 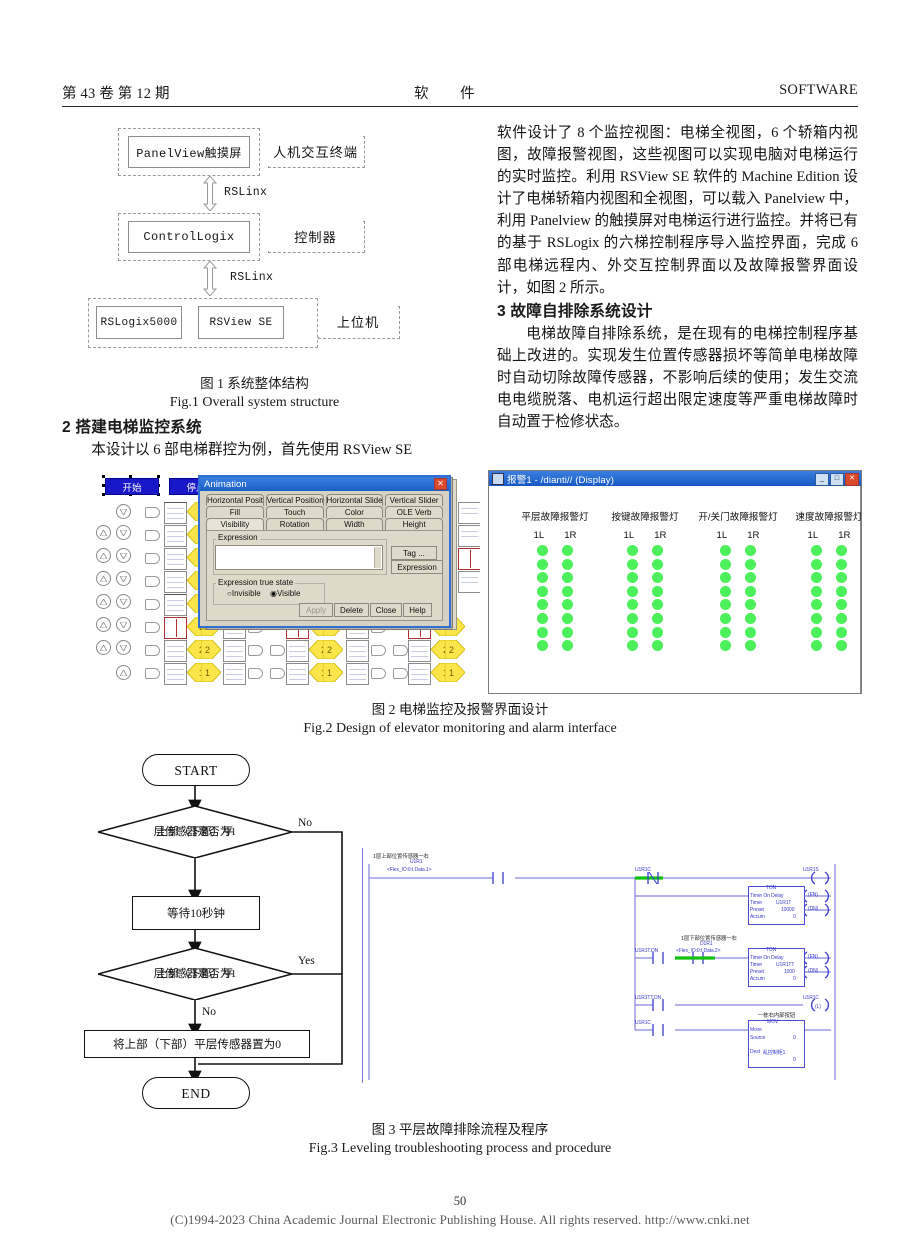 What do you see at coordinates (315, 236) in the screenshot?
I see `fig1-box-controller: 控制器` at bounding box center [315, 236].